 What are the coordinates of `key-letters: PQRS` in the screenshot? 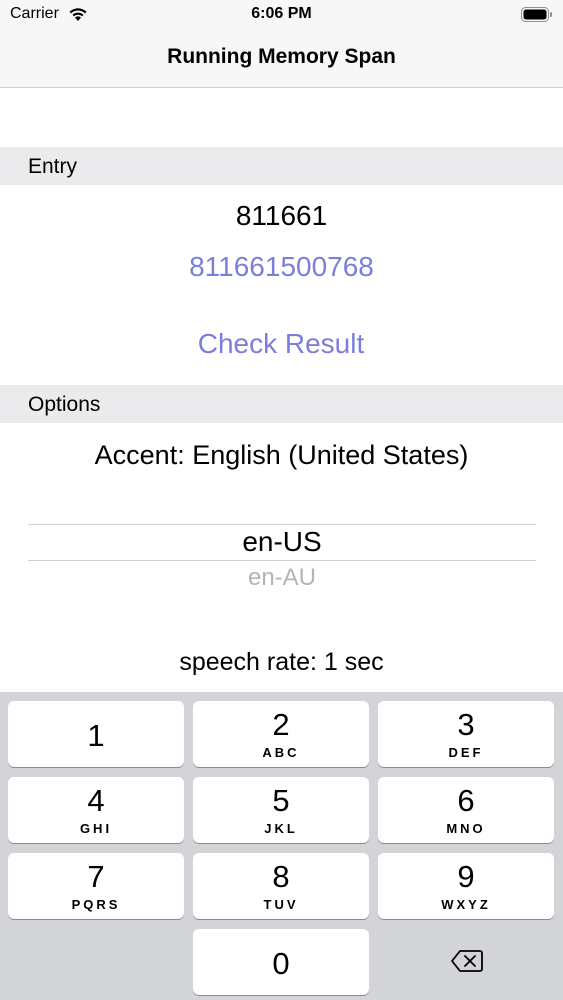 It's located at (96, 904).